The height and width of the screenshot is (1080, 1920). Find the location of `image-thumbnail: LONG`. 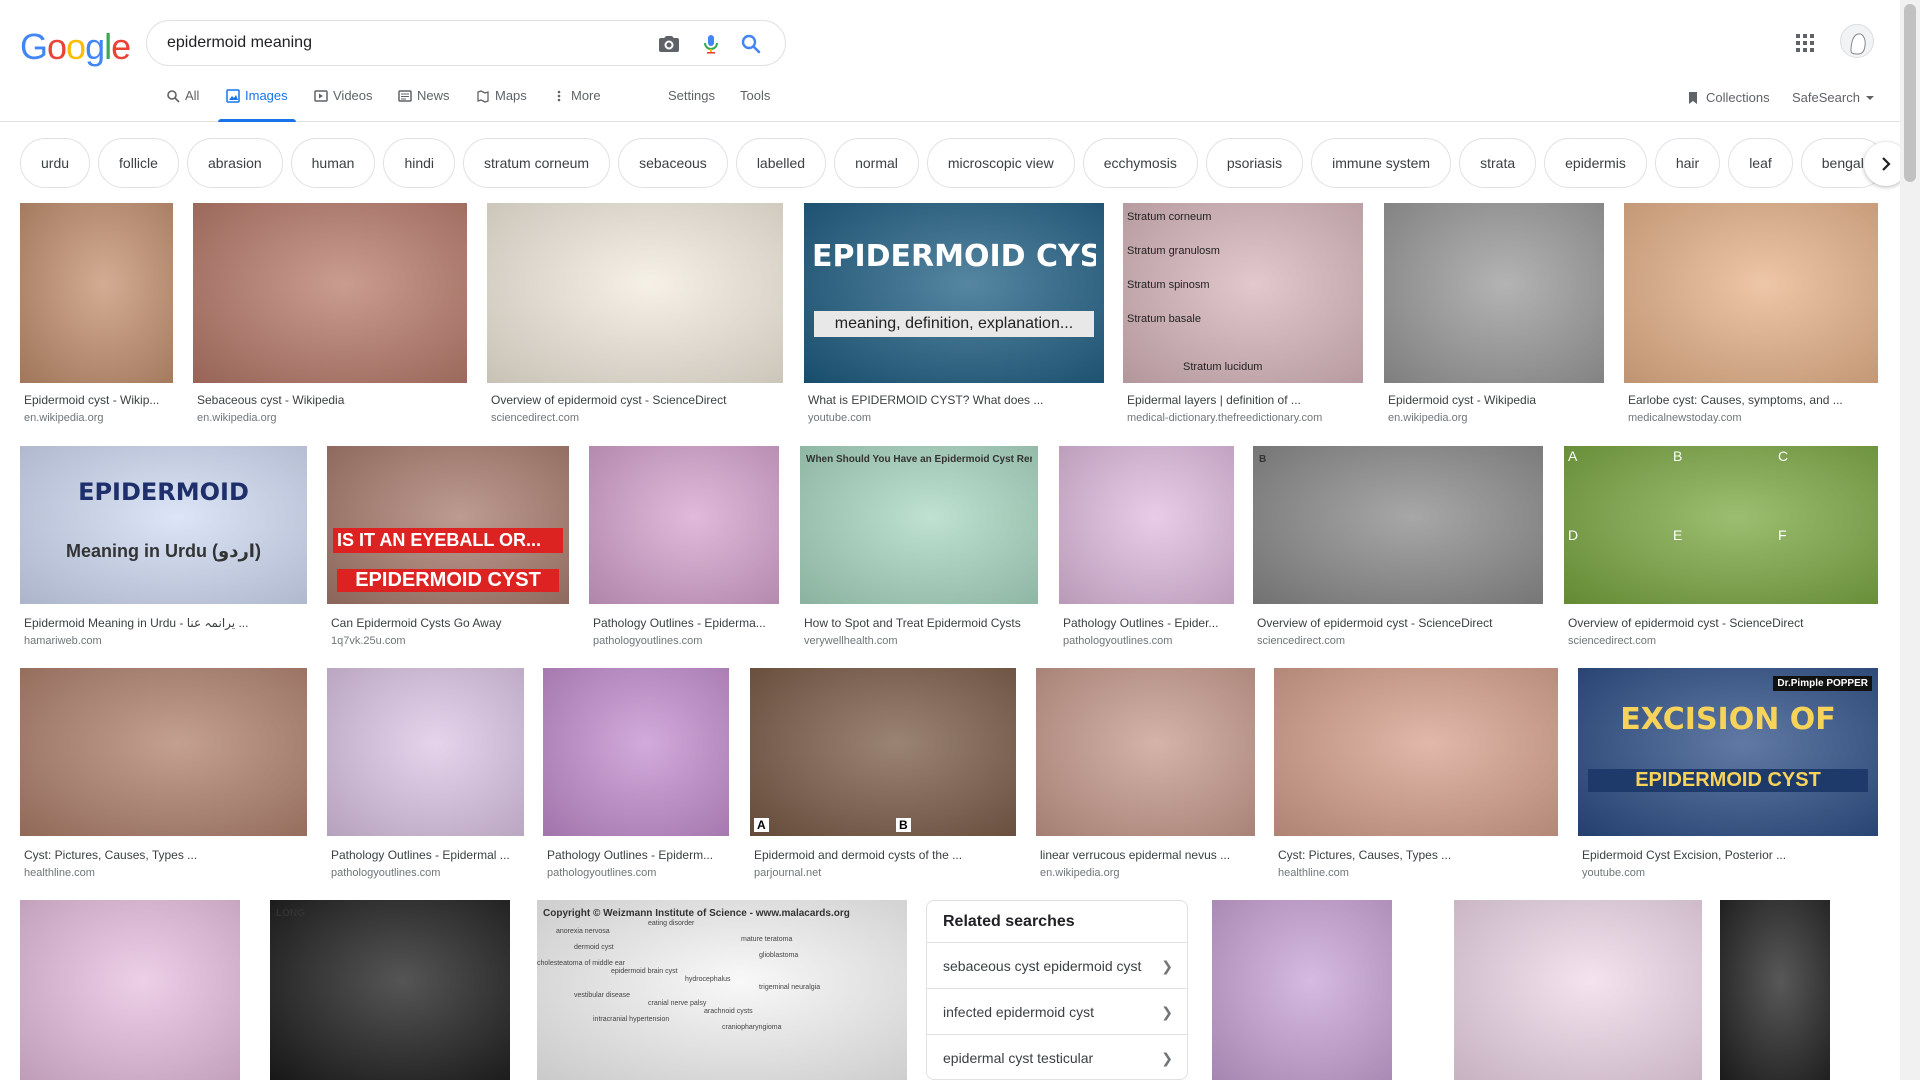

image-thumbnail: LONG is located at coordinates (390, 990).